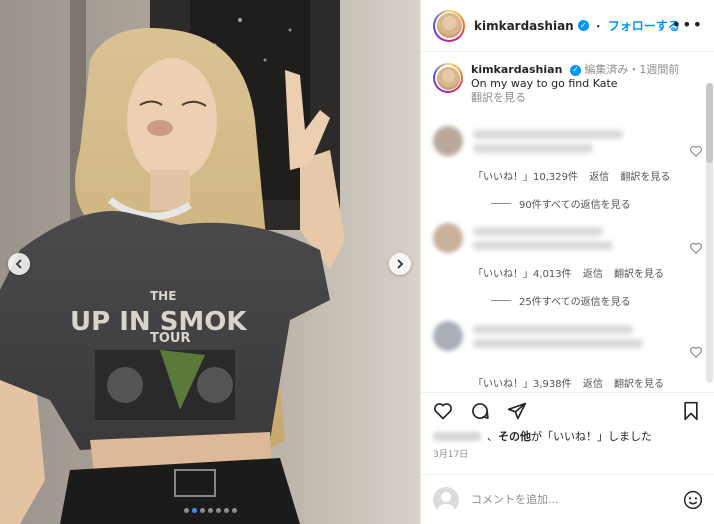  I want to click on view-replies-link: 25件すべての返信を見る, so click(561, 300).